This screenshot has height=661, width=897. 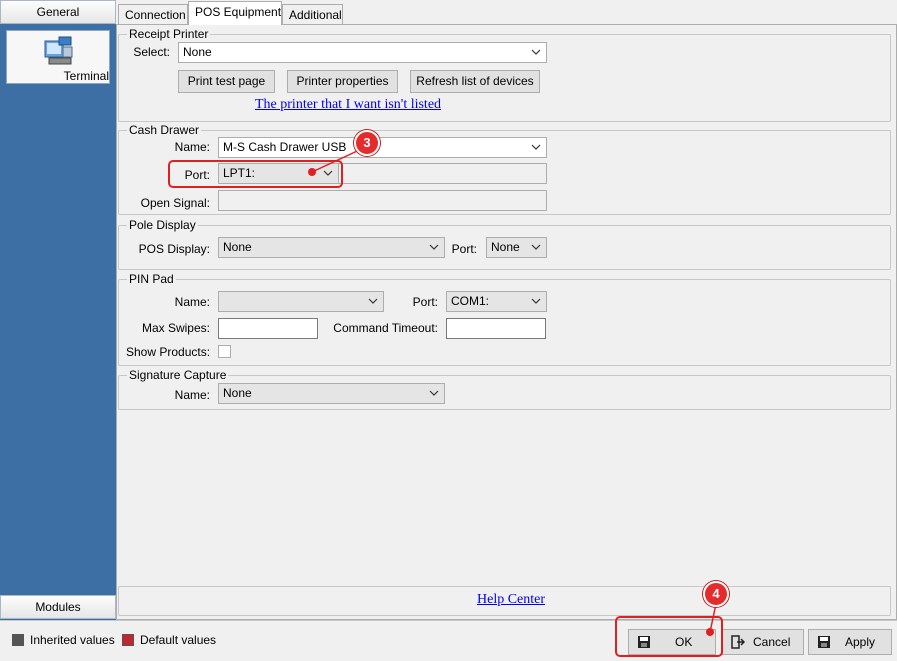 What do you see at coordinates (716, 594) in the screenshot?
I see `step4-badge: 4` at bounding box center [716, 594].